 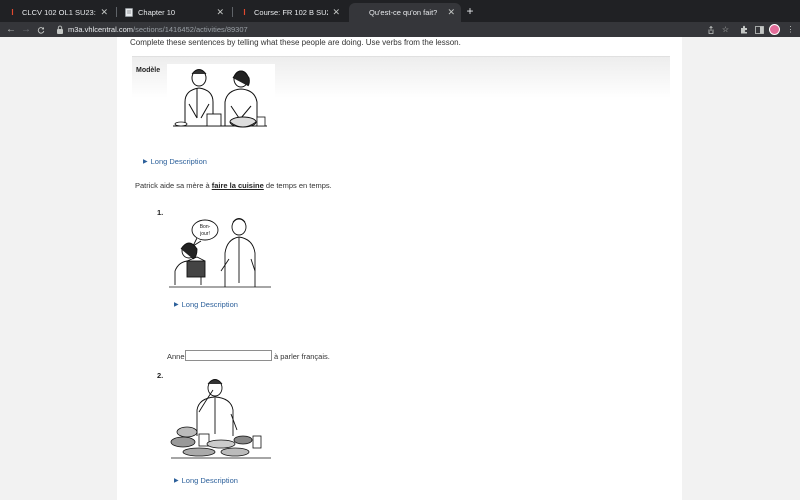 I want to click on model-sentence-end: de temps en temps., so click(x=297, y=185).